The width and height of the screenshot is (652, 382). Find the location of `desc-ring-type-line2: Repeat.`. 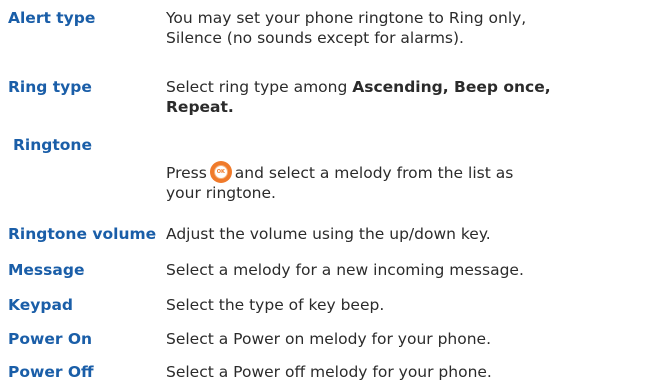

desc-ring-type-line2: Repeat. is located at coordinates (409, 107).